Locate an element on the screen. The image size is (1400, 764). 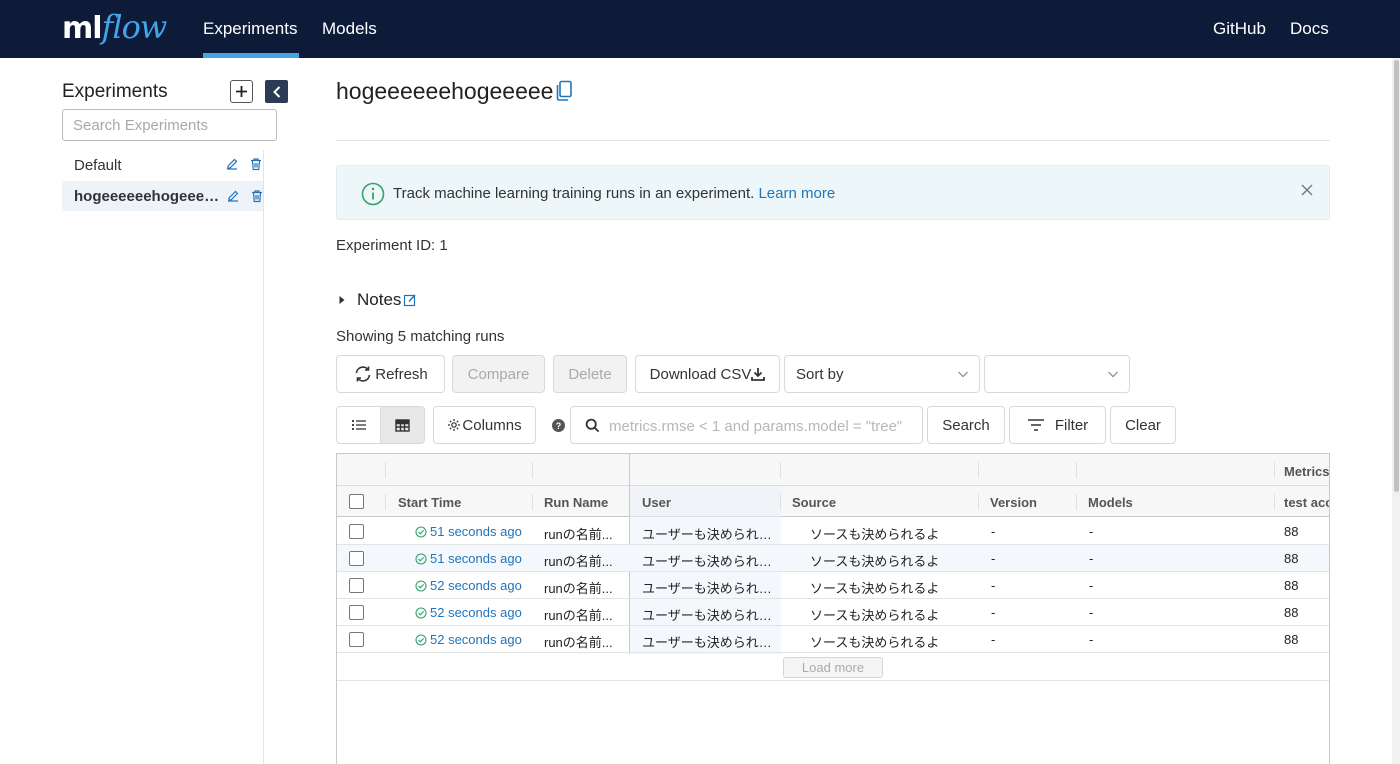
header-start-time: Start Time is located at coordinates (429, 502).